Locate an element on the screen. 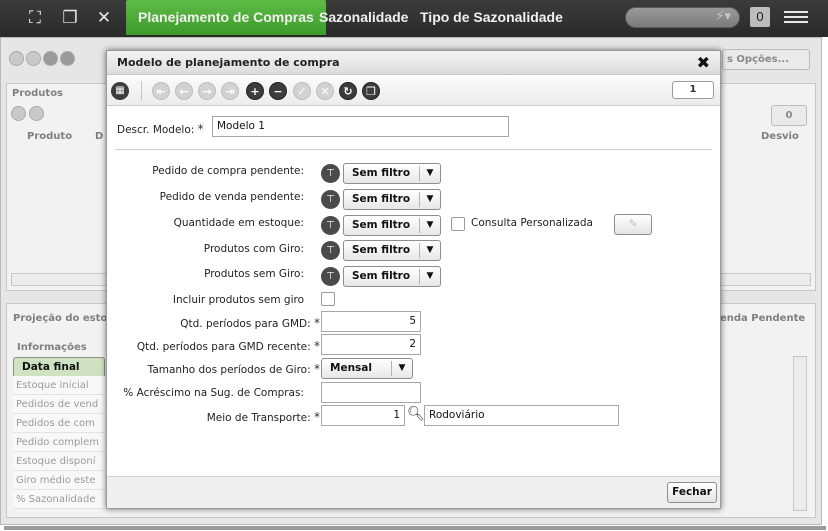 The width and height of the screenshot is (828, 531). qtd-periodos-label: Qtd. períodos para GMD: * is located at coordinates (250, 323).